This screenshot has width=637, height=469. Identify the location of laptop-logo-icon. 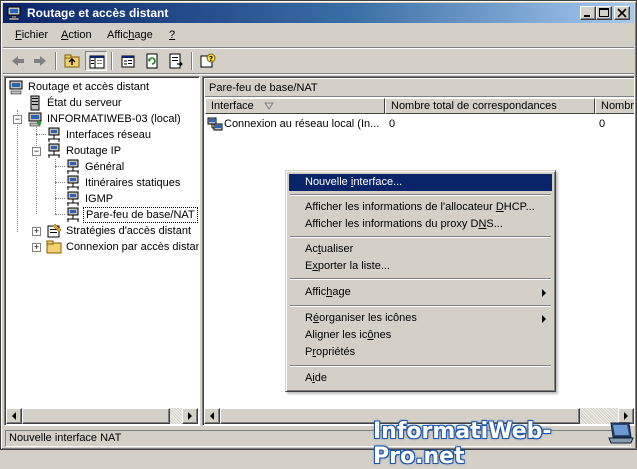
(621, 433).